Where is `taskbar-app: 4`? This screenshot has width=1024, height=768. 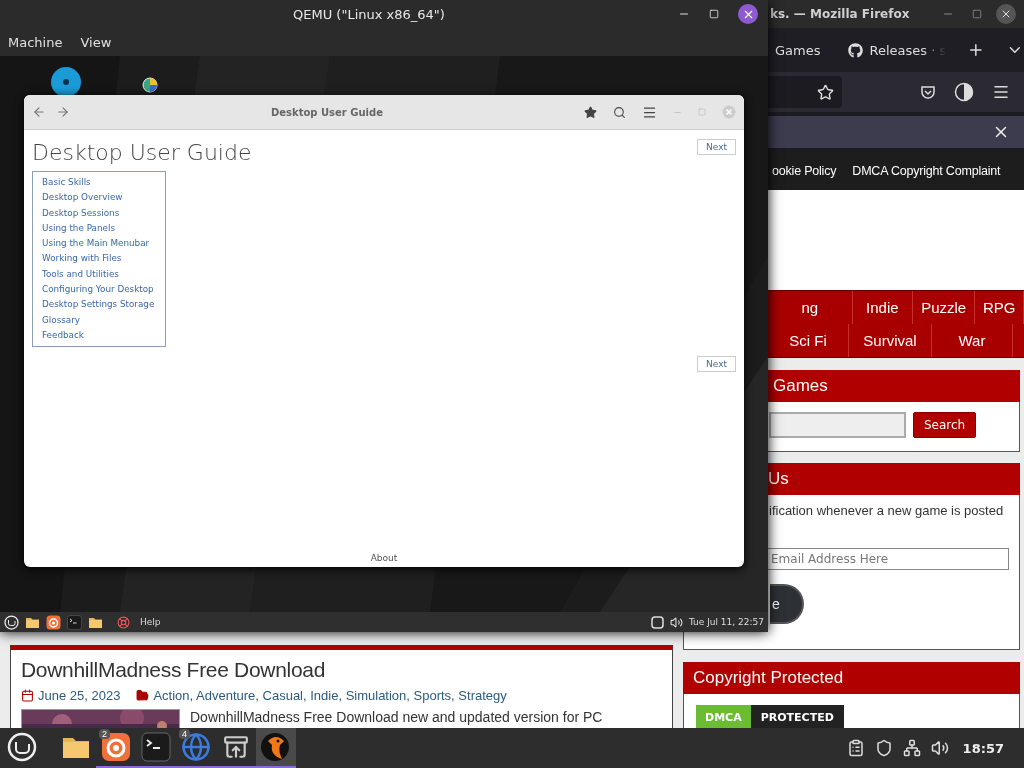
taskbar-app: 4 is located at coordinates (196, 748).